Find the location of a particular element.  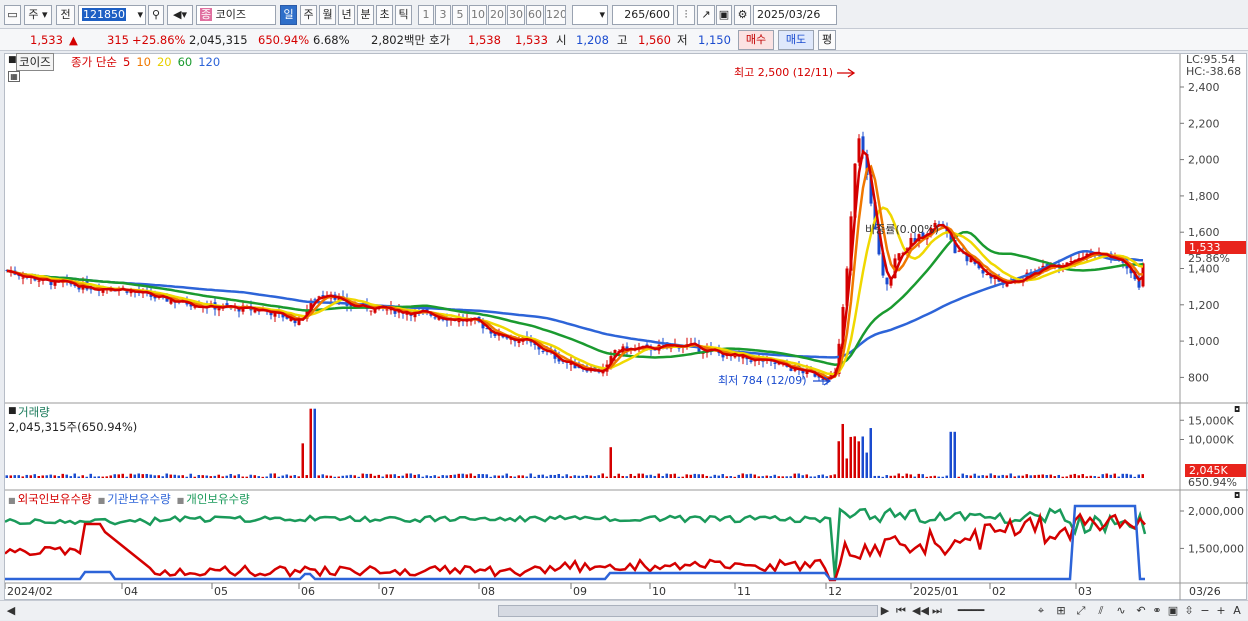

first-page-icon: ⏮ is located at coordinates (901, 611).